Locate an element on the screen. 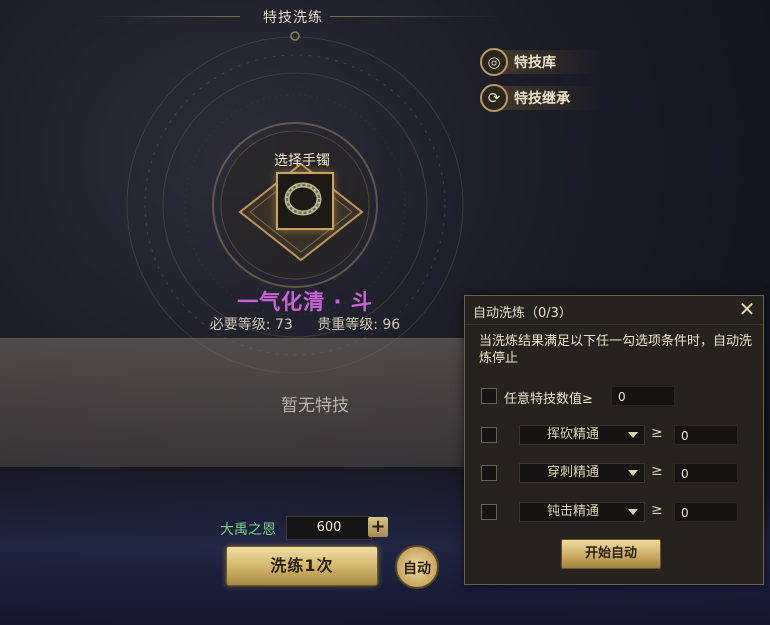  condition-row: 穿刺精通 ≥ 0 is located at coordinates (616, 474).